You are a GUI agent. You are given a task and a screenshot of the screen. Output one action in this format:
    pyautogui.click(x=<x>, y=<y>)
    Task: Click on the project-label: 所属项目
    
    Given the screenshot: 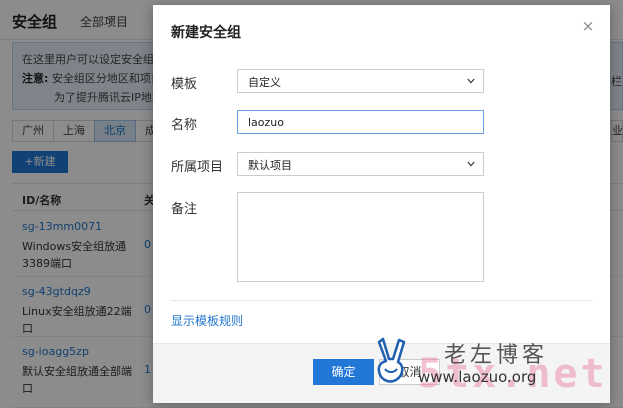 What is the action you would take?
    pyautogui.click(x=197, y=167)
    